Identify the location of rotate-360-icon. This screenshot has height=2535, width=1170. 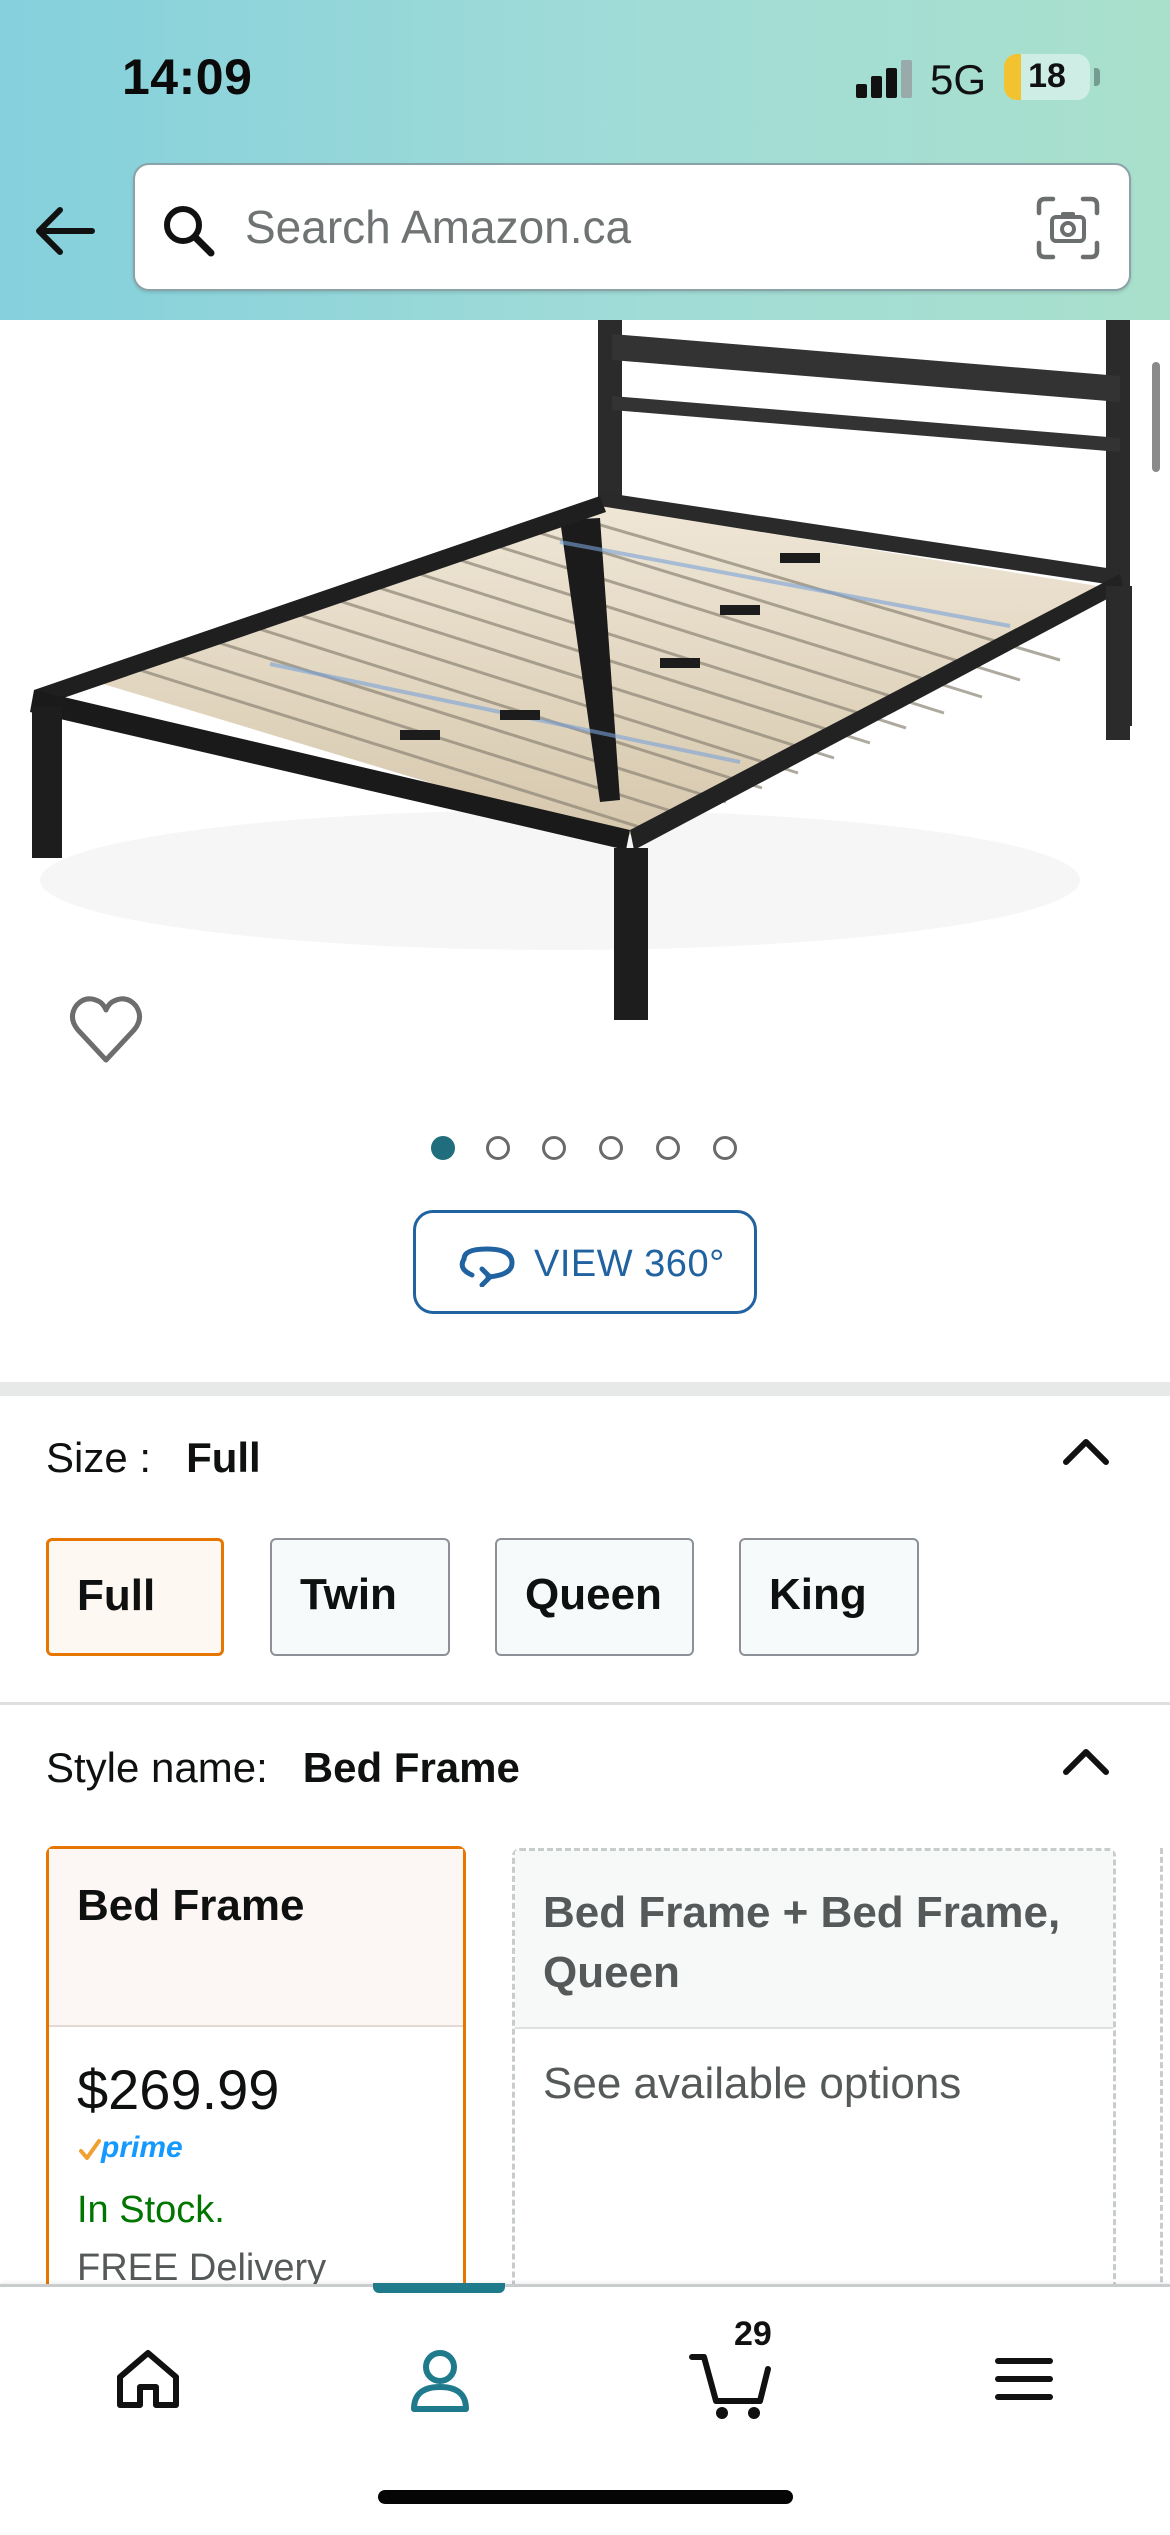
(487, 1266).